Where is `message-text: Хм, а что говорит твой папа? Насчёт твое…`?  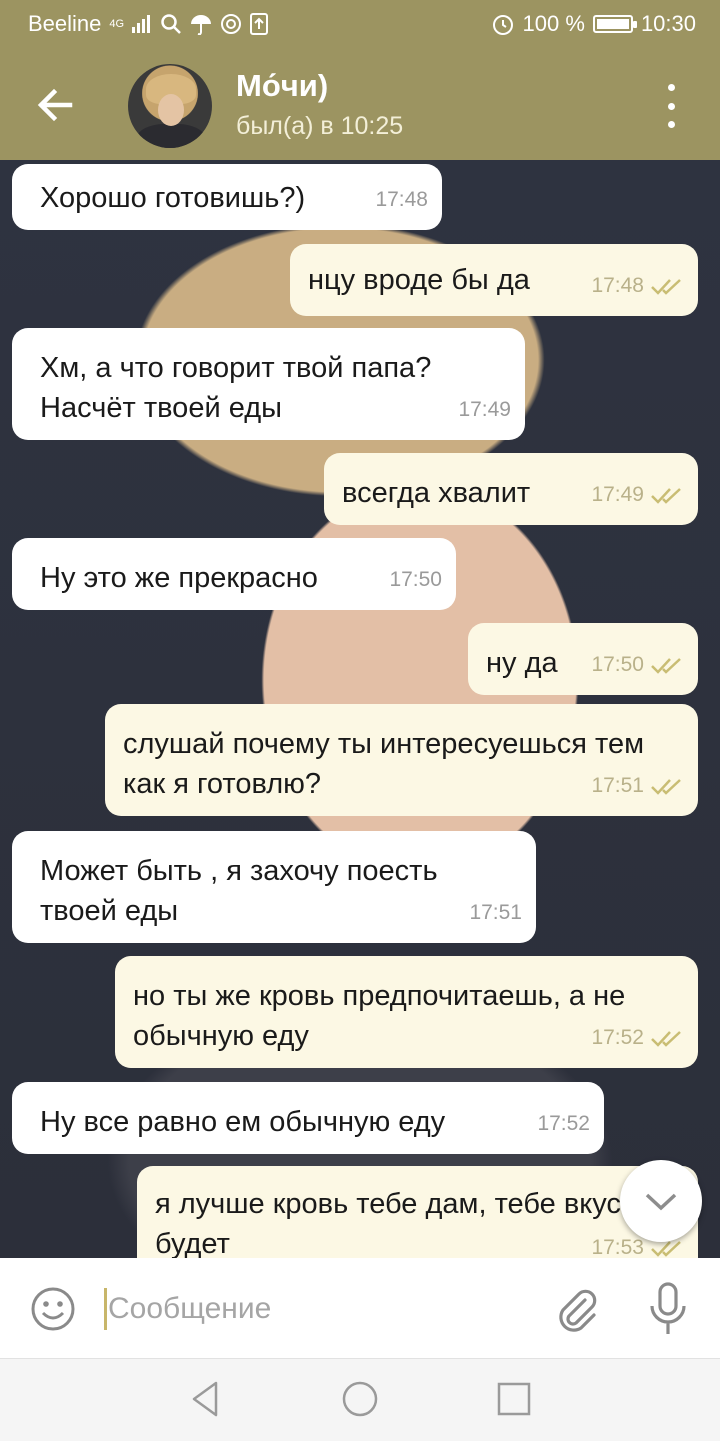
message-text: Хм, а что говорит твой папа? Насчёт твое… is located at coordinates (236, 388).